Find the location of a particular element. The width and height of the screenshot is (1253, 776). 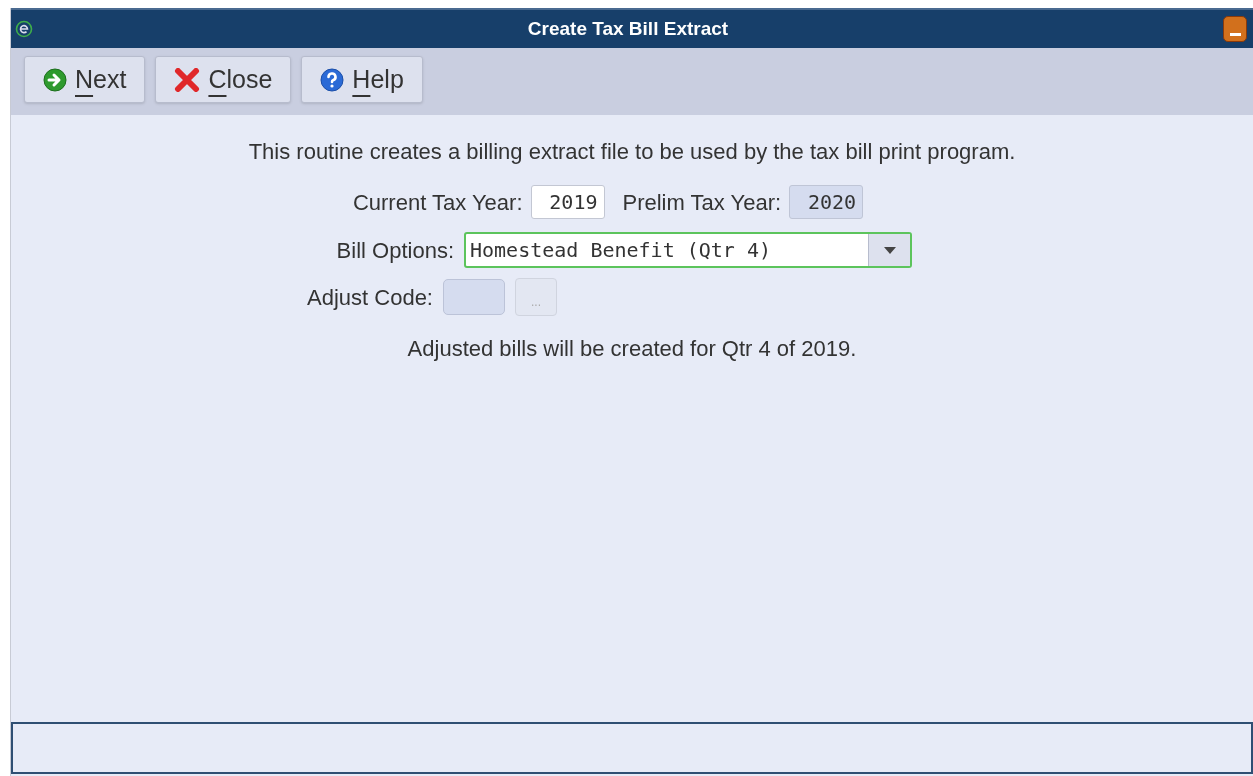

app-logo-icon is located at coordinates (24, 29).